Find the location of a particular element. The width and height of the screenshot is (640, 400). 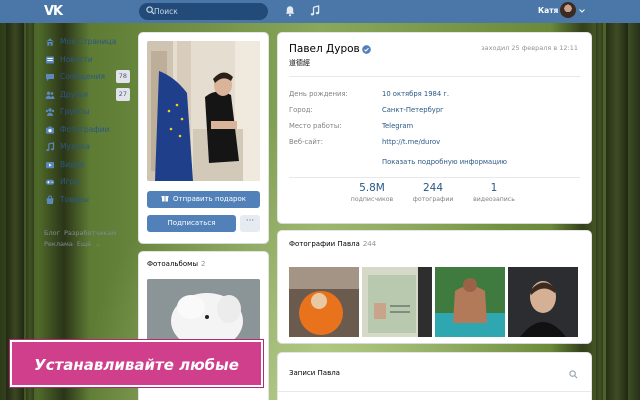

footer-link-ads: Реклама is located at coordinates (58, 244).